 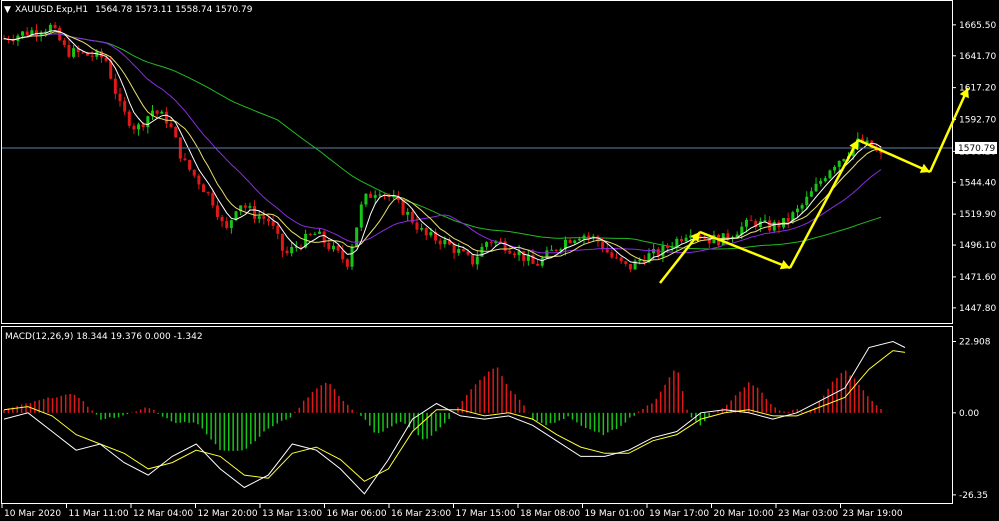 I want to click on time-tick-label: 12 Mar 20:00, so click(x=228, y=514).